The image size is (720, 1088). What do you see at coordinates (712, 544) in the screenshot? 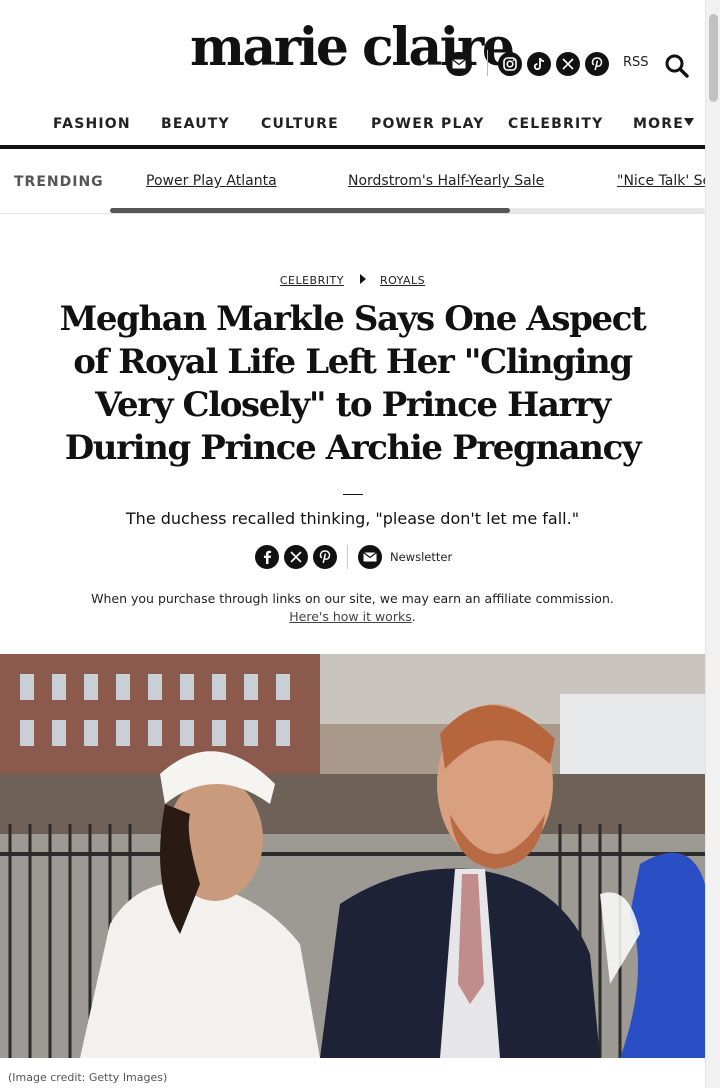
I see `page-scrollbar` at bounding box center [712, 544].